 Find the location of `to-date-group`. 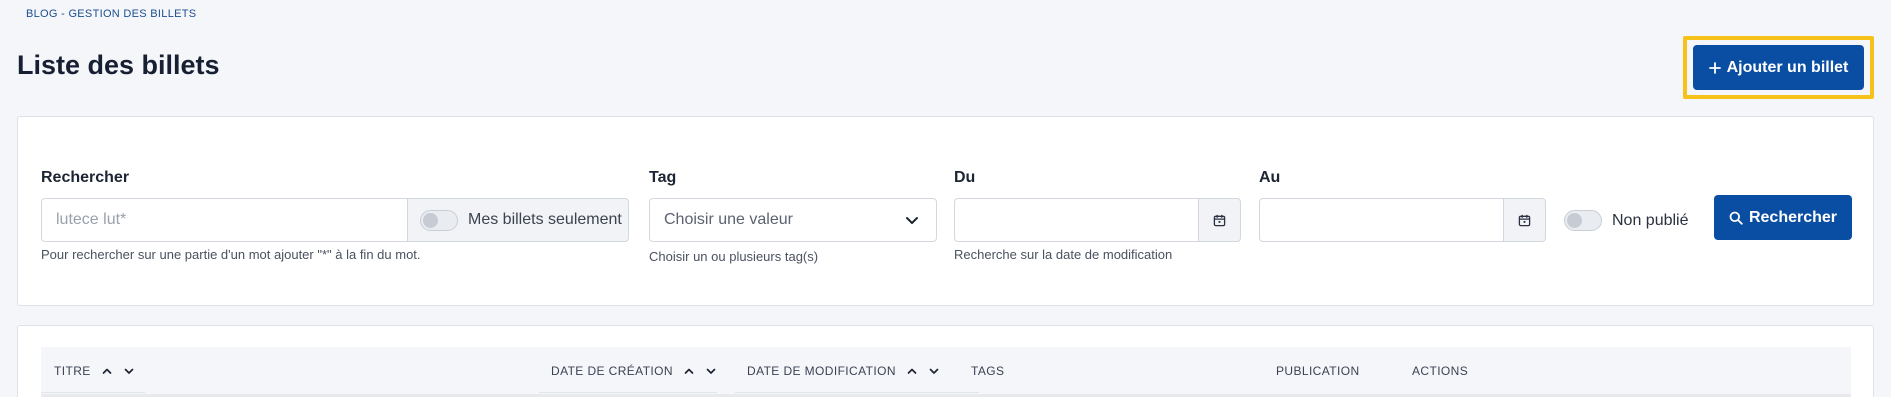

to-date-group is located at coordinates (1402, 220).